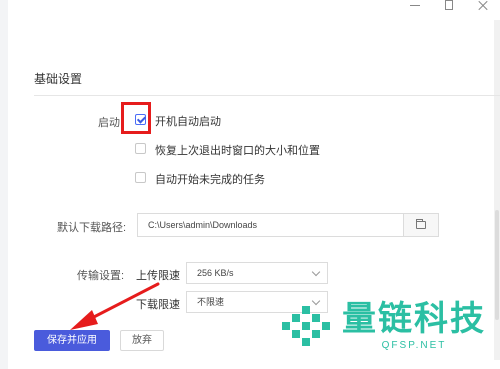  I want to click on logo-icon, so click(306, 326).